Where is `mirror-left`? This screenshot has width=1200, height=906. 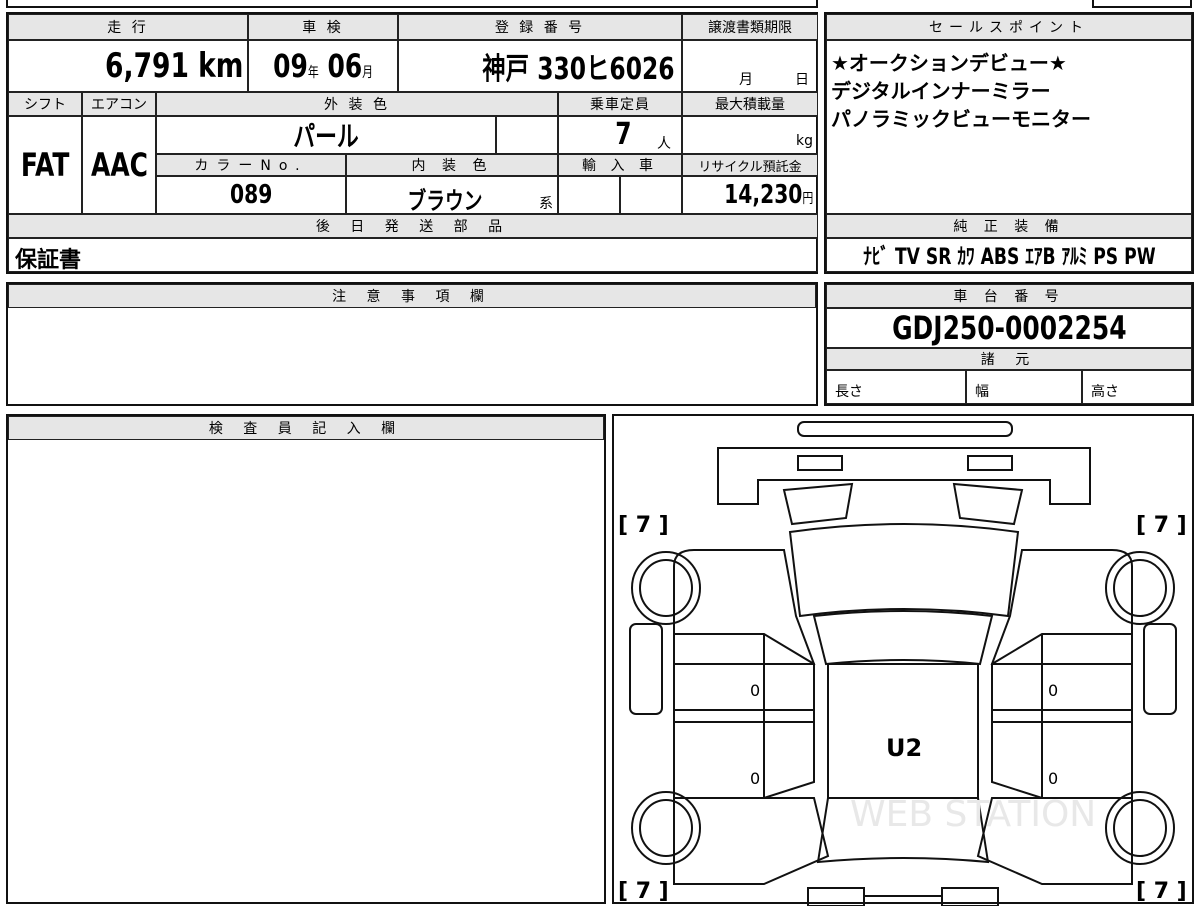
mirror-left is located at coordinates (646, 669).